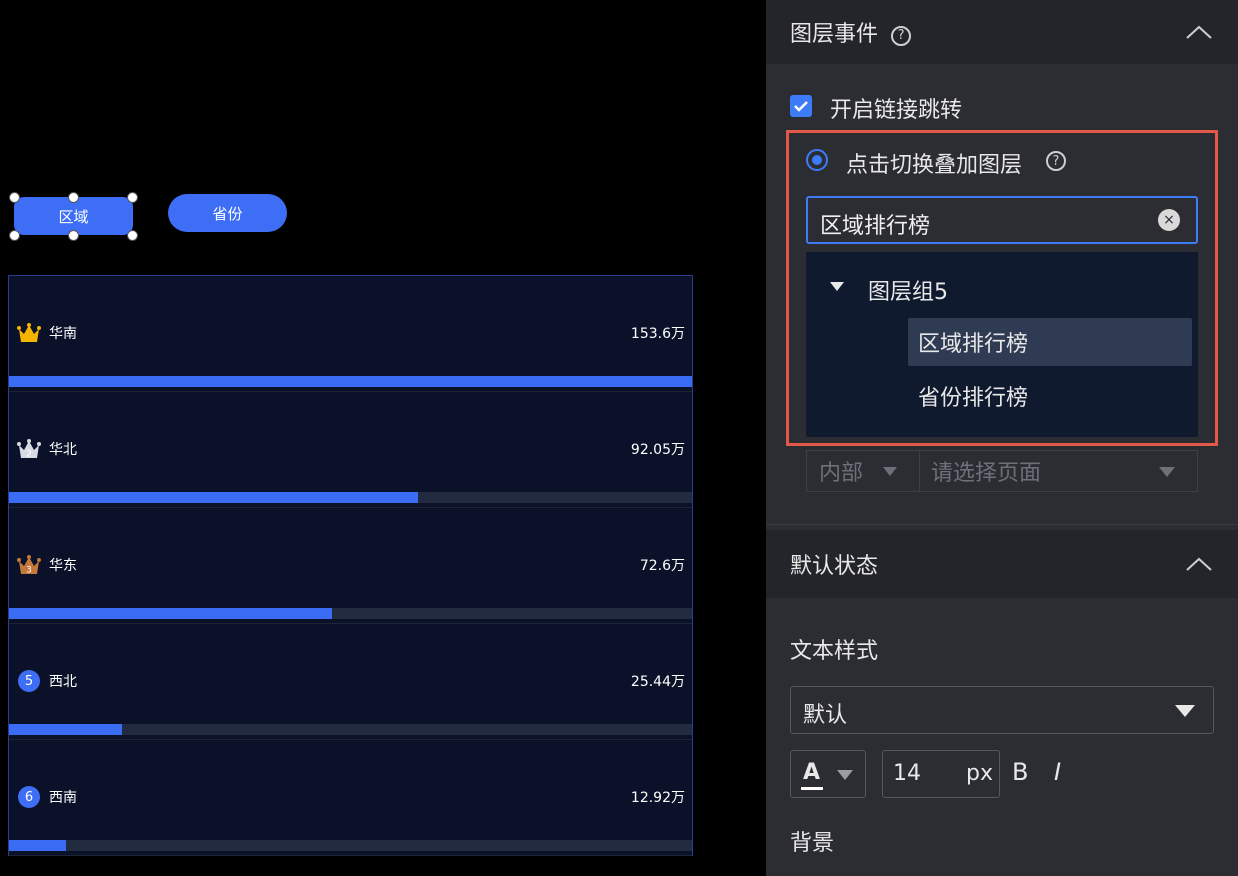 Image resolution: width=1238 pixels, height=876 pixels. What do you see at coordinates (63, 450) in the screenshot?
I see `rank-name: 华北` at bounding box center [63, 450].